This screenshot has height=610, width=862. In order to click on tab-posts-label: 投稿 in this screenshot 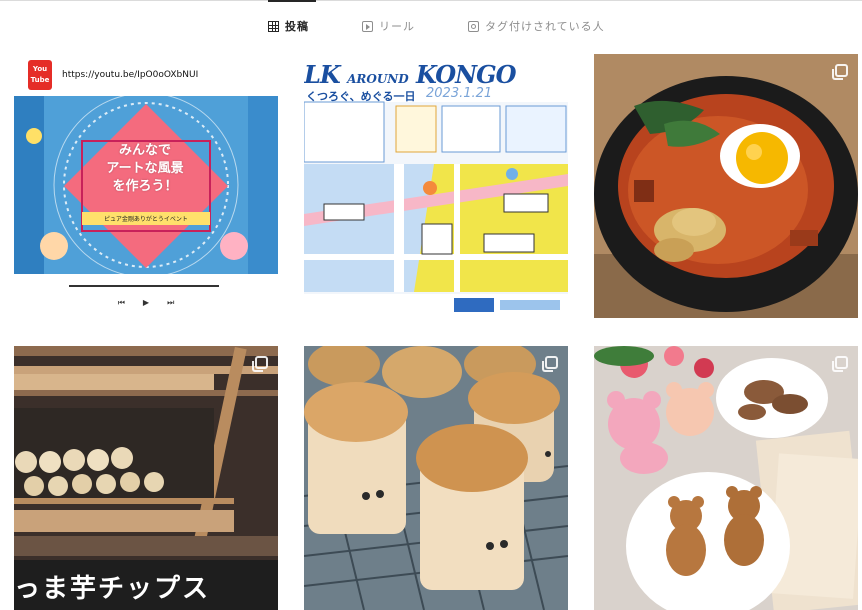, I will do `click(297, 26)`.